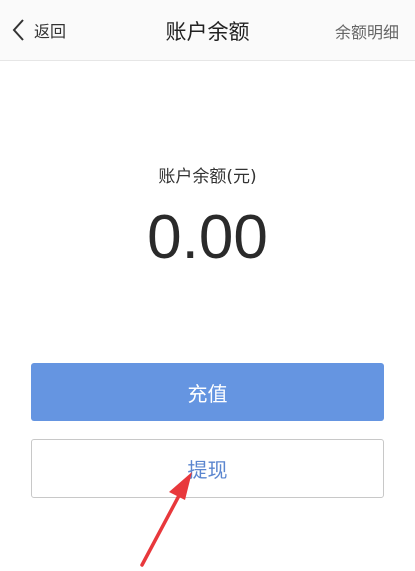  I want to click on chevron-left-icon, so click(18, 30).